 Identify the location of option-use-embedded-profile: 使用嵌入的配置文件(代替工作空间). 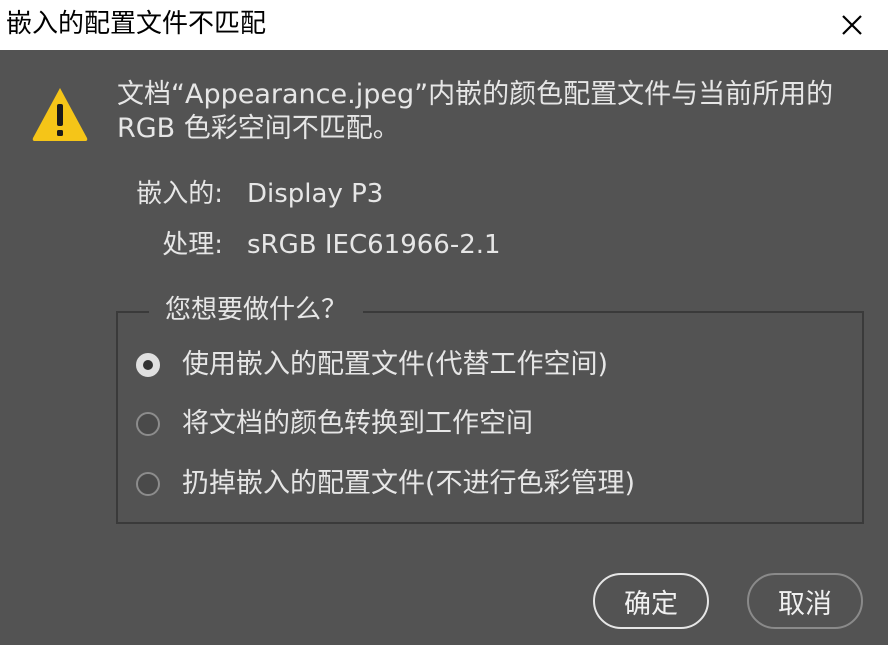
(372, 365).